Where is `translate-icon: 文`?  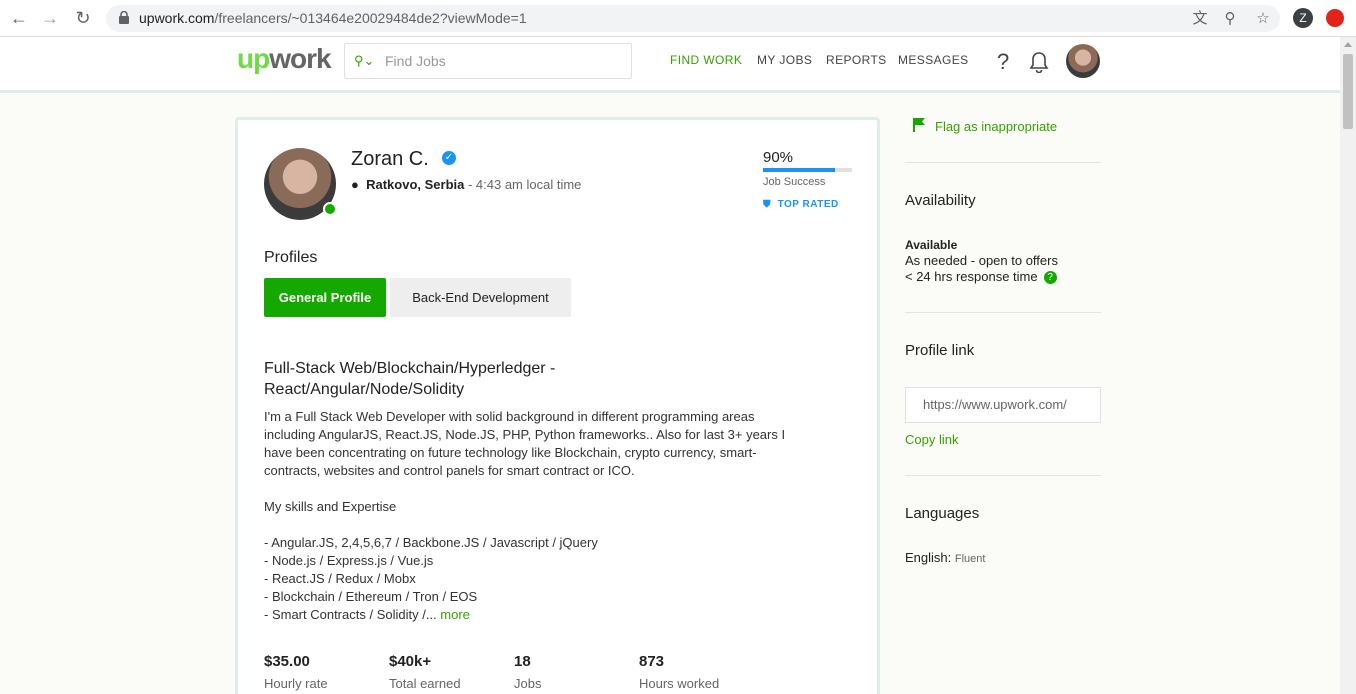 translate-icon: 文 is located at coordinates (1200, 19).